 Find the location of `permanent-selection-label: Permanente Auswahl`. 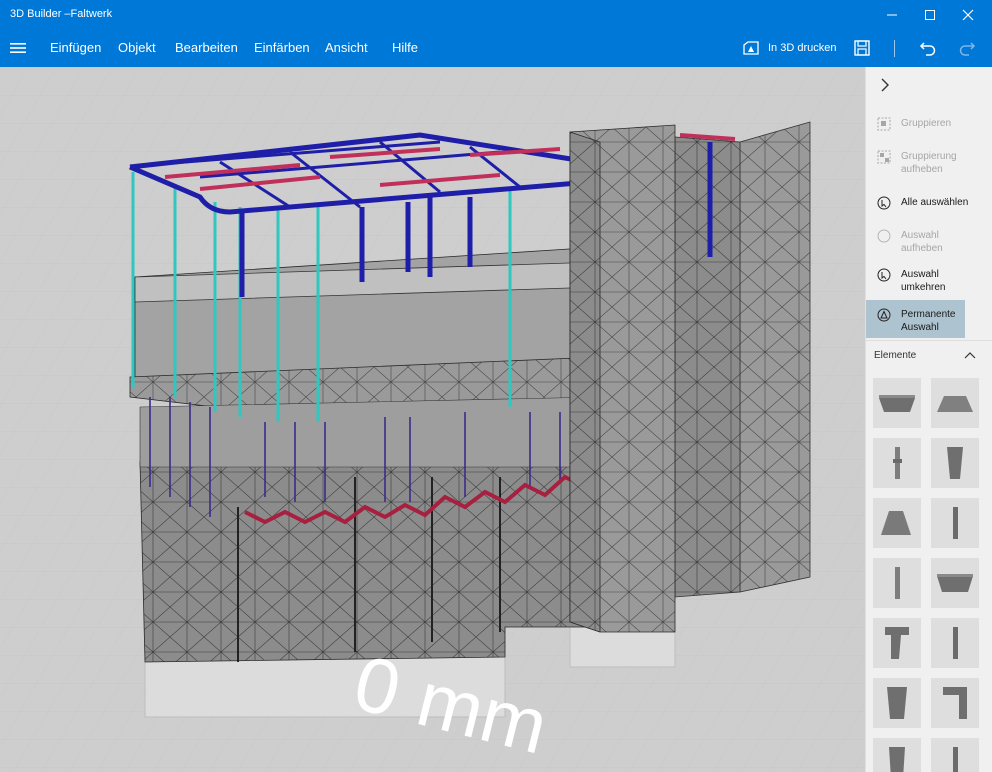

permanent-selection-label: Permanente Auswahl is located at coordinates (928, 321).